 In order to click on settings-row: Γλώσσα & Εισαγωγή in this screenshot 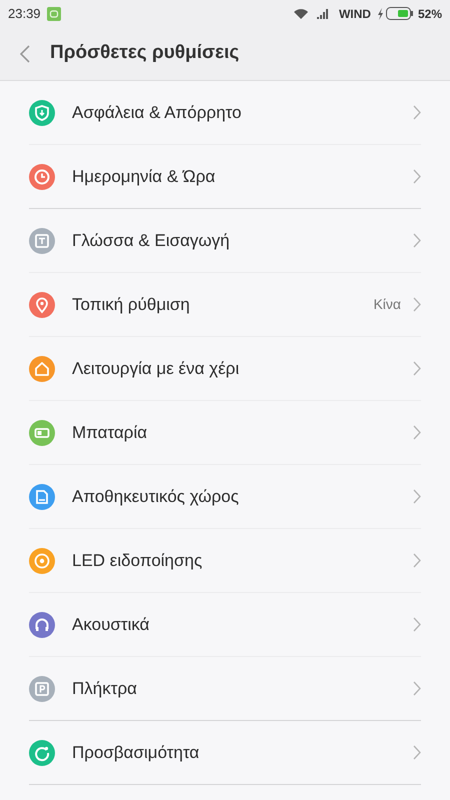, I will do `click(225, 241)`.